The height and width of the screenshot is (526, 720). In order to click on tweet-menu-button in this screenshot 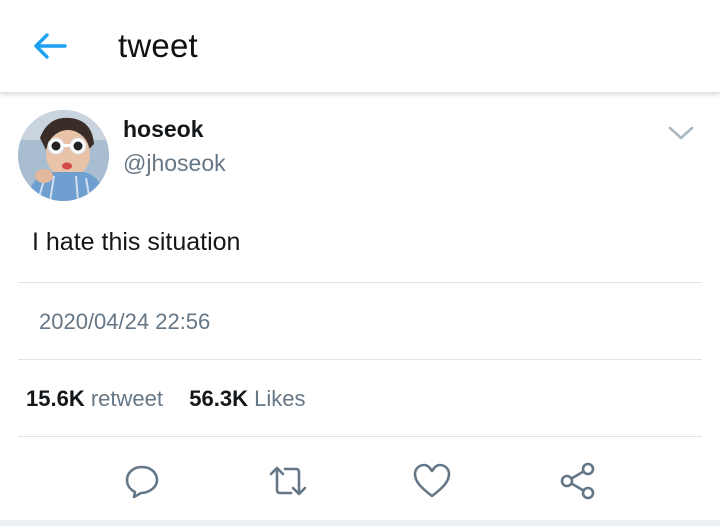, I will do `click(681, 133)`.